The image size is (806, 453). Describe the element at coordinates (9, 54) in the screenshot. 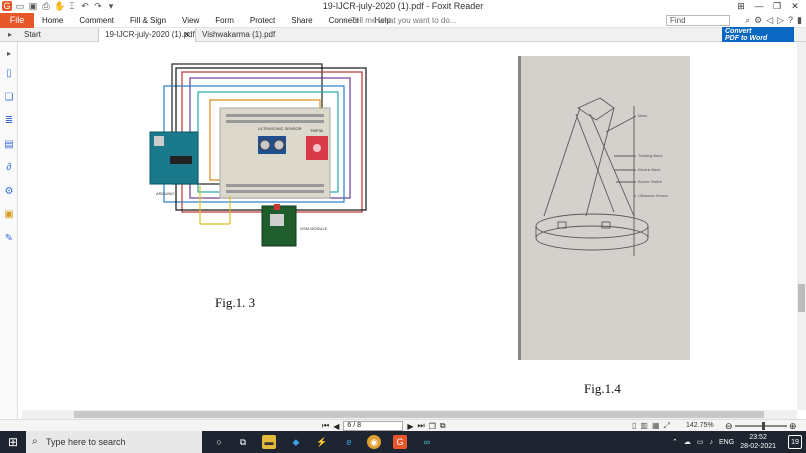

I see `expand-panel-icon: ▸` at that location.